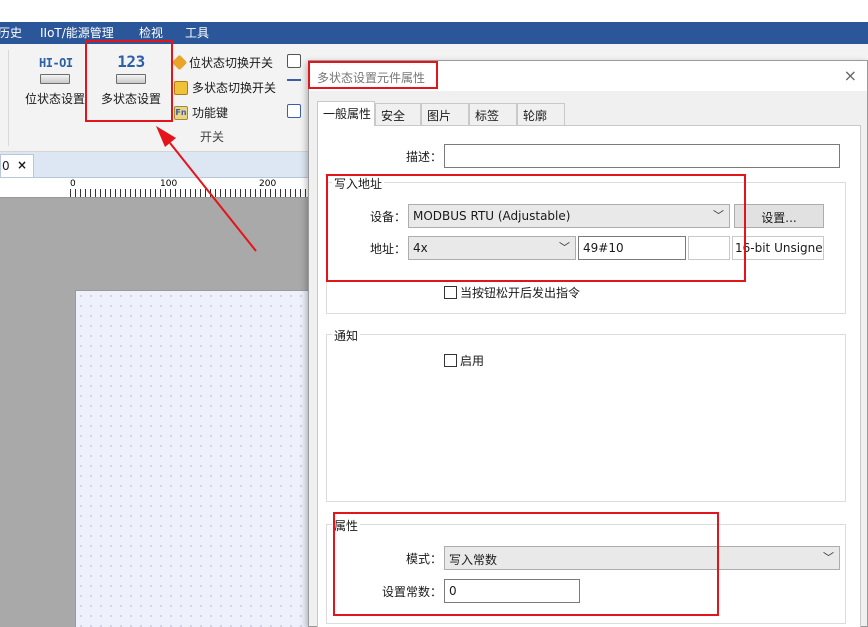  Describe the element at coordinates (179, 62) in the screenshot. I see `bit-switch-icon` at that location.